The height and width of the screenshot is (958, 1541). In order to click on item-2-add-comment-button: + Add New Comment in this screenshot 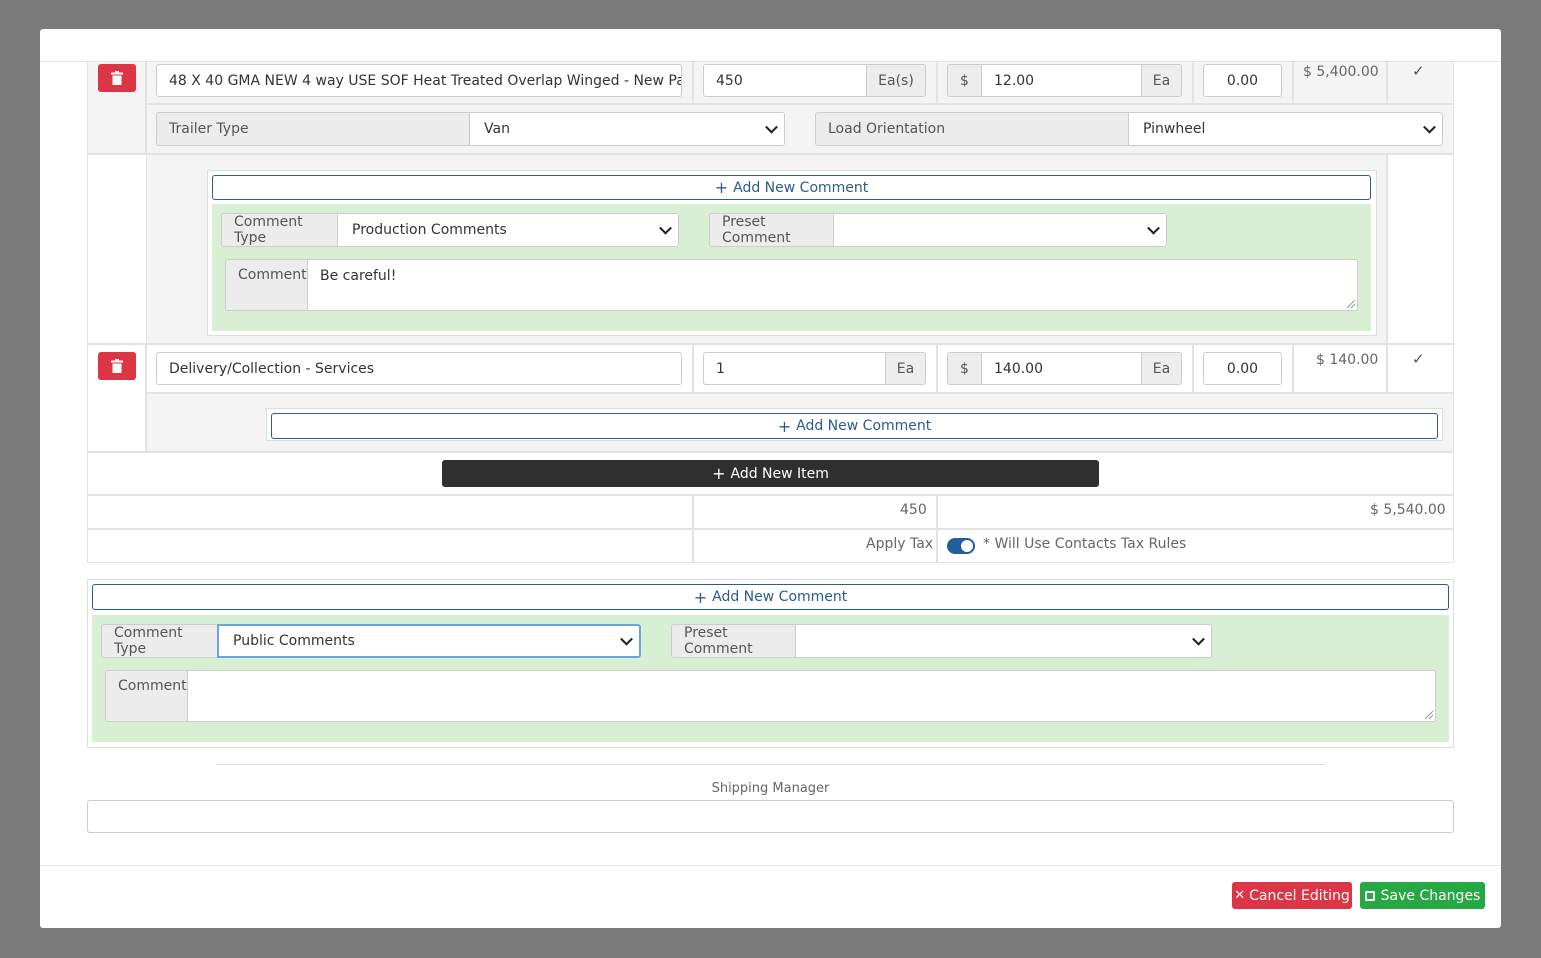, I will do `click(854, 426)`.